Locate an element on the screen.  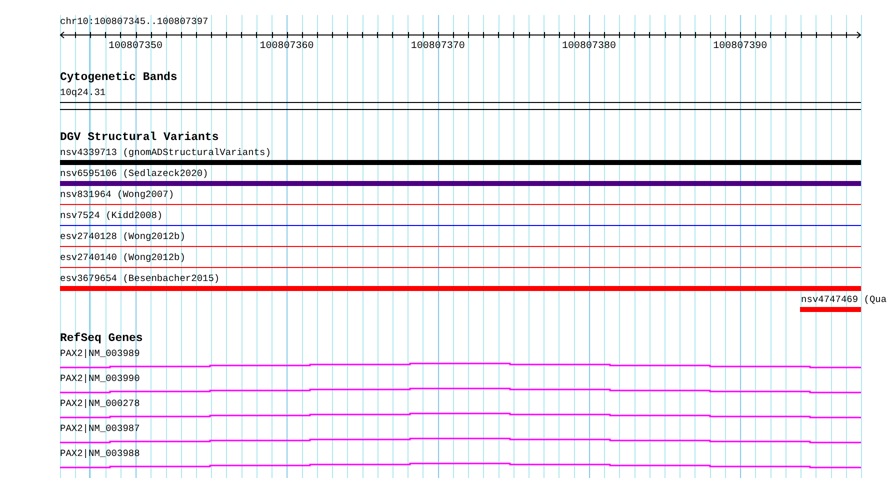
track-title: Cytogenetic Bands is located at coordinates (119, 78).